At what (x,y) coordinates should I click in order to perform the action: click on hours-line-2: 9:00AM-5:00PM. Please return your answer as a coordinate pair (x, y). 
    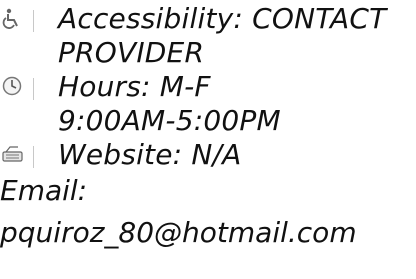
    Looking at the image, I should click on (169, 120).